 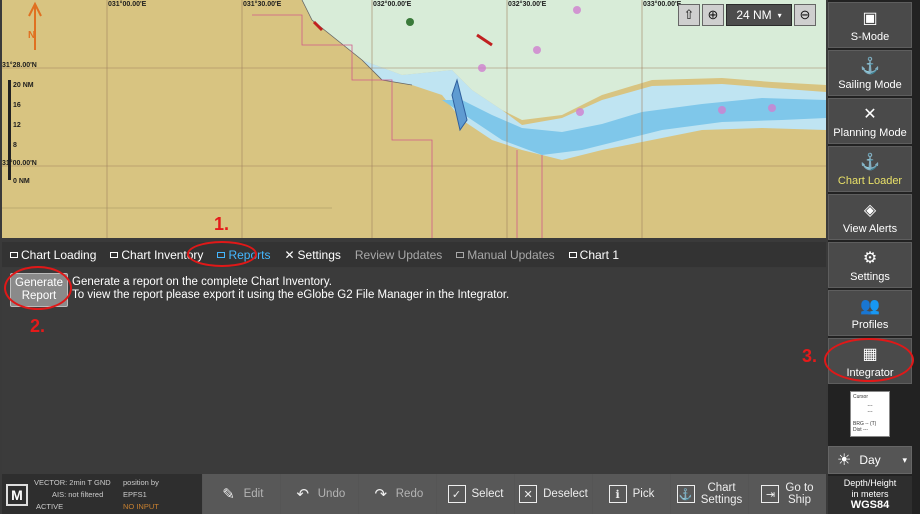 What do you see at coordinates (870, 114) in the screenshot?
I see `planning-icon: ✕` at bounding box center [870, 114].